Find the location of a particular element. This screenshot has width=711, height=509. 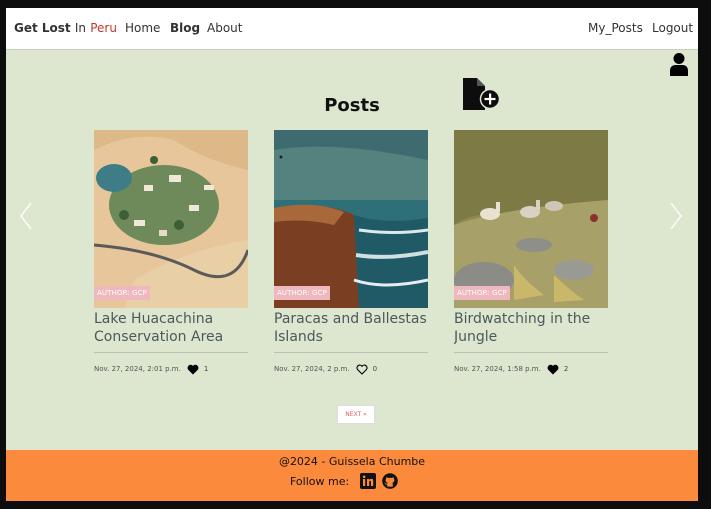

post-meta: Nov. 27, 2024, 2 p.m. 0 is located at coordinates (351, 369).